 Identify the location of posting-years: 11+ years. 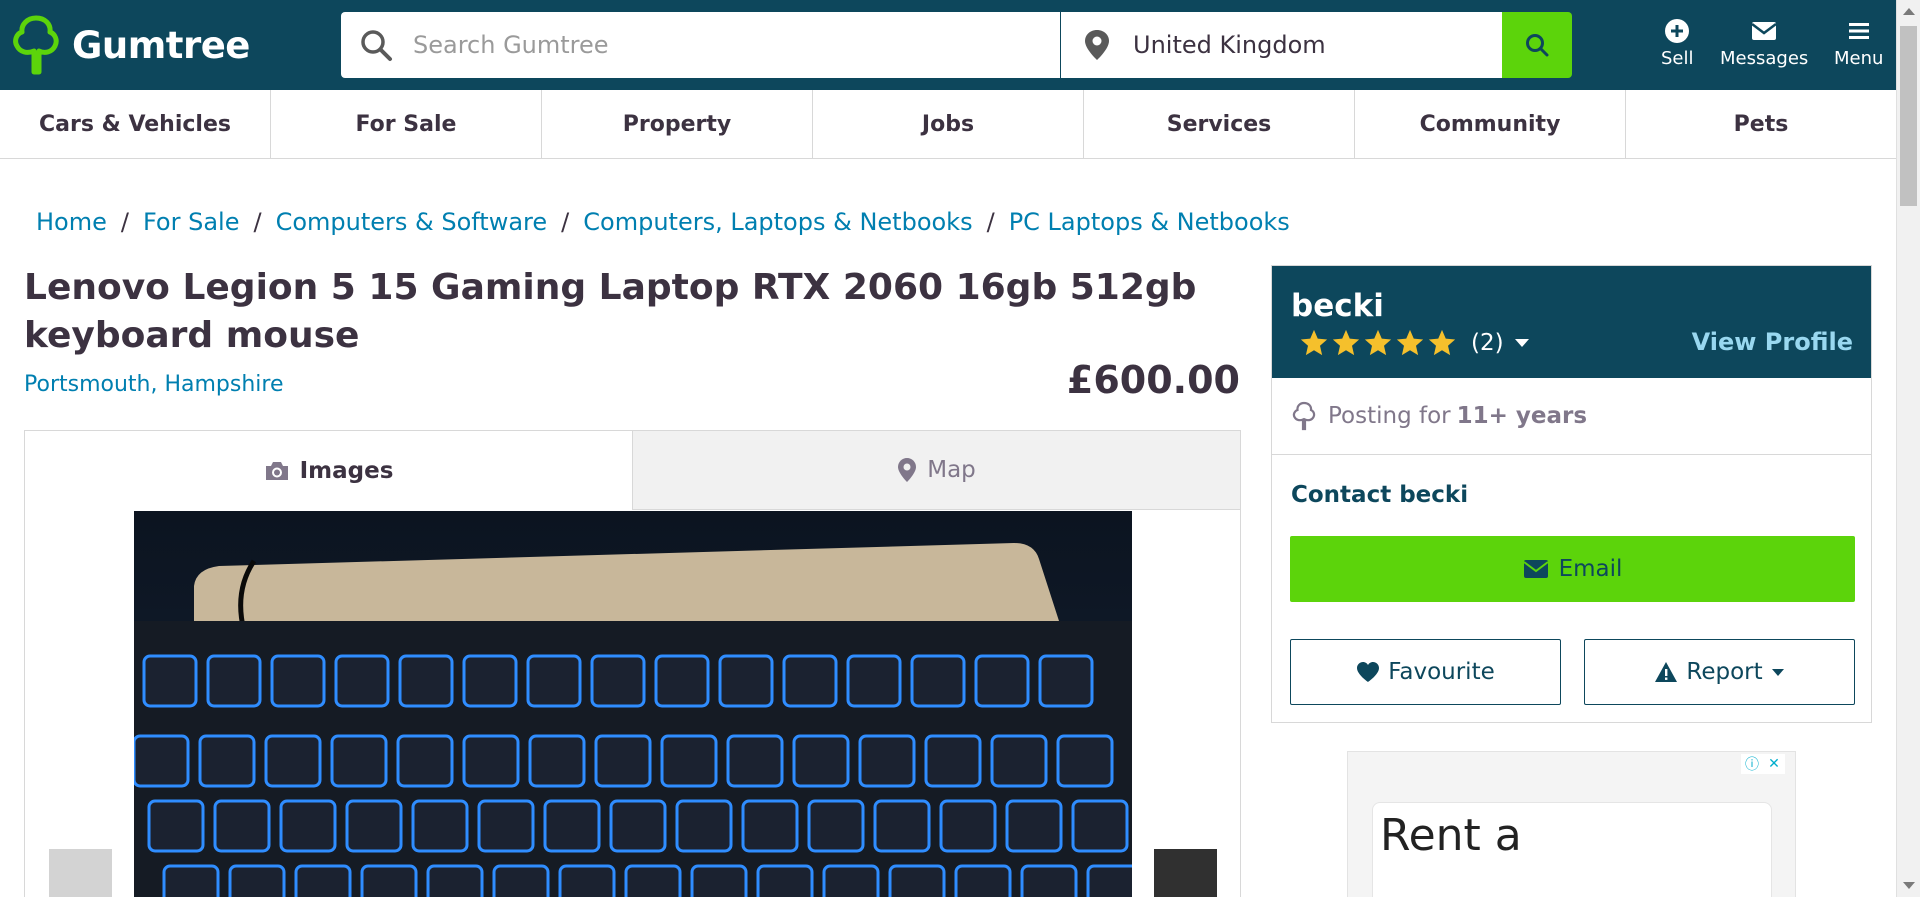
(1522, 416).